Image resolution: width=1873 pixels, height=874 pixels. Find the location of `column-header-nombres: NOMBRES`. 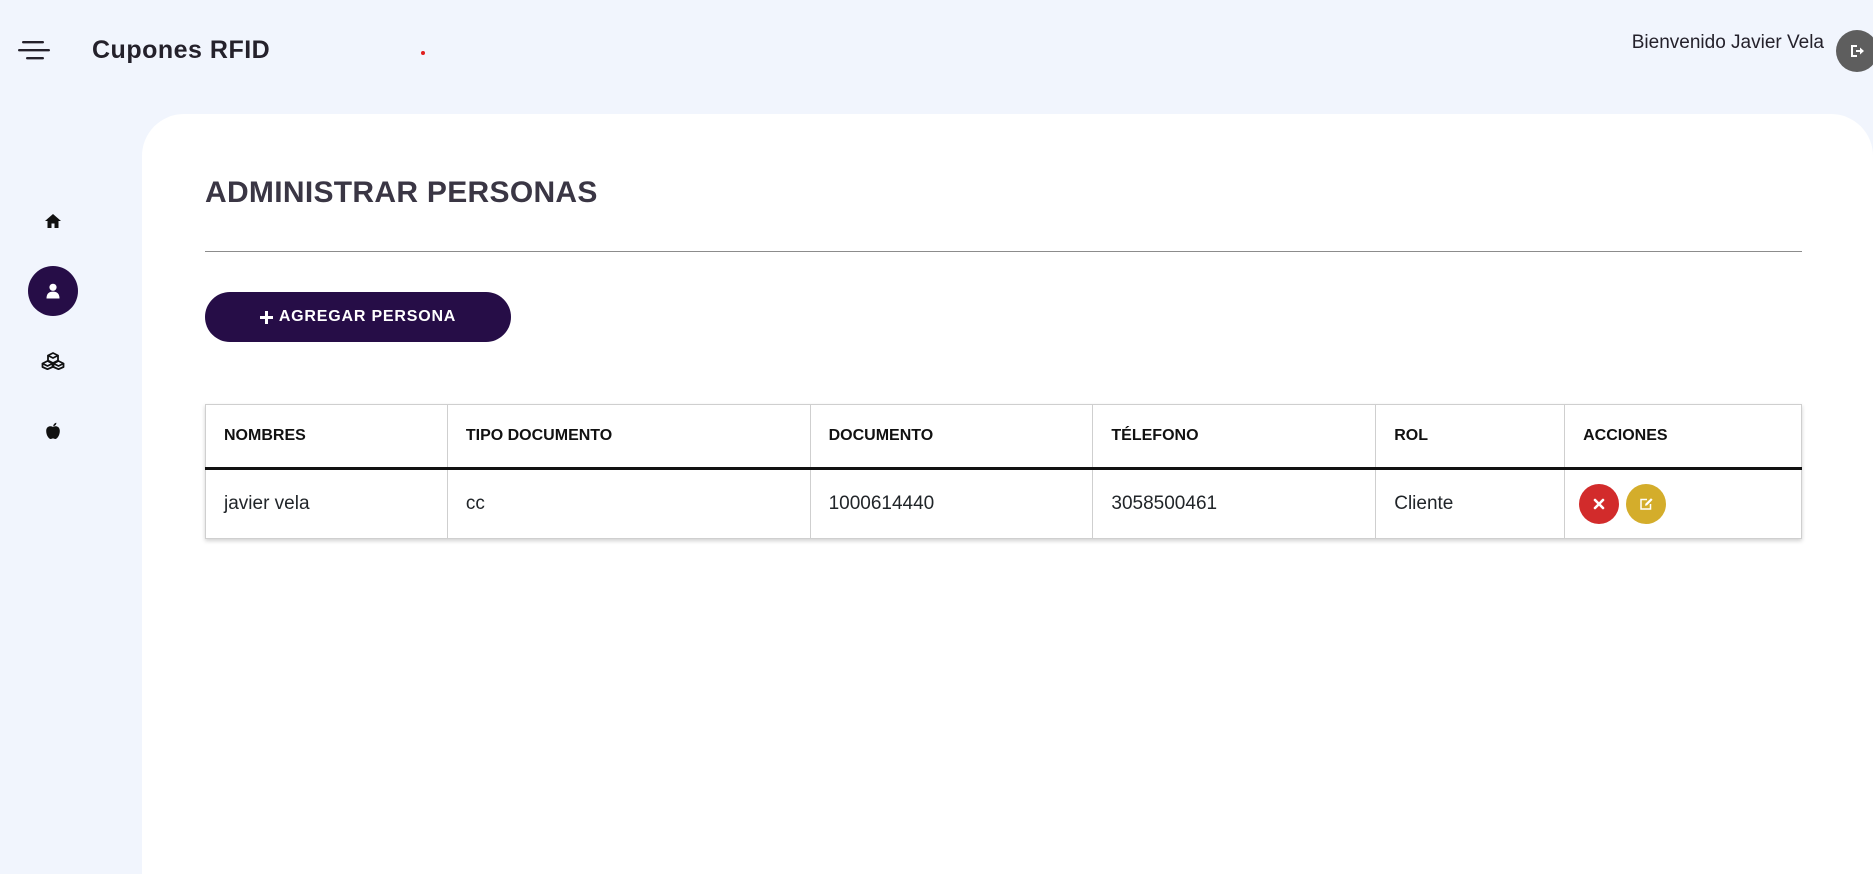

column-header-nombres: NOMBRES is located at coordinates (326, 437).